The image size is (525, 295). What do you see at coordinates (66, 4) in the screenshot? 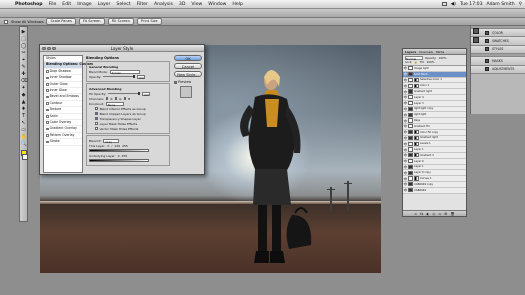
I see `menu-edit: Edit` at bounding box center [66, 4].